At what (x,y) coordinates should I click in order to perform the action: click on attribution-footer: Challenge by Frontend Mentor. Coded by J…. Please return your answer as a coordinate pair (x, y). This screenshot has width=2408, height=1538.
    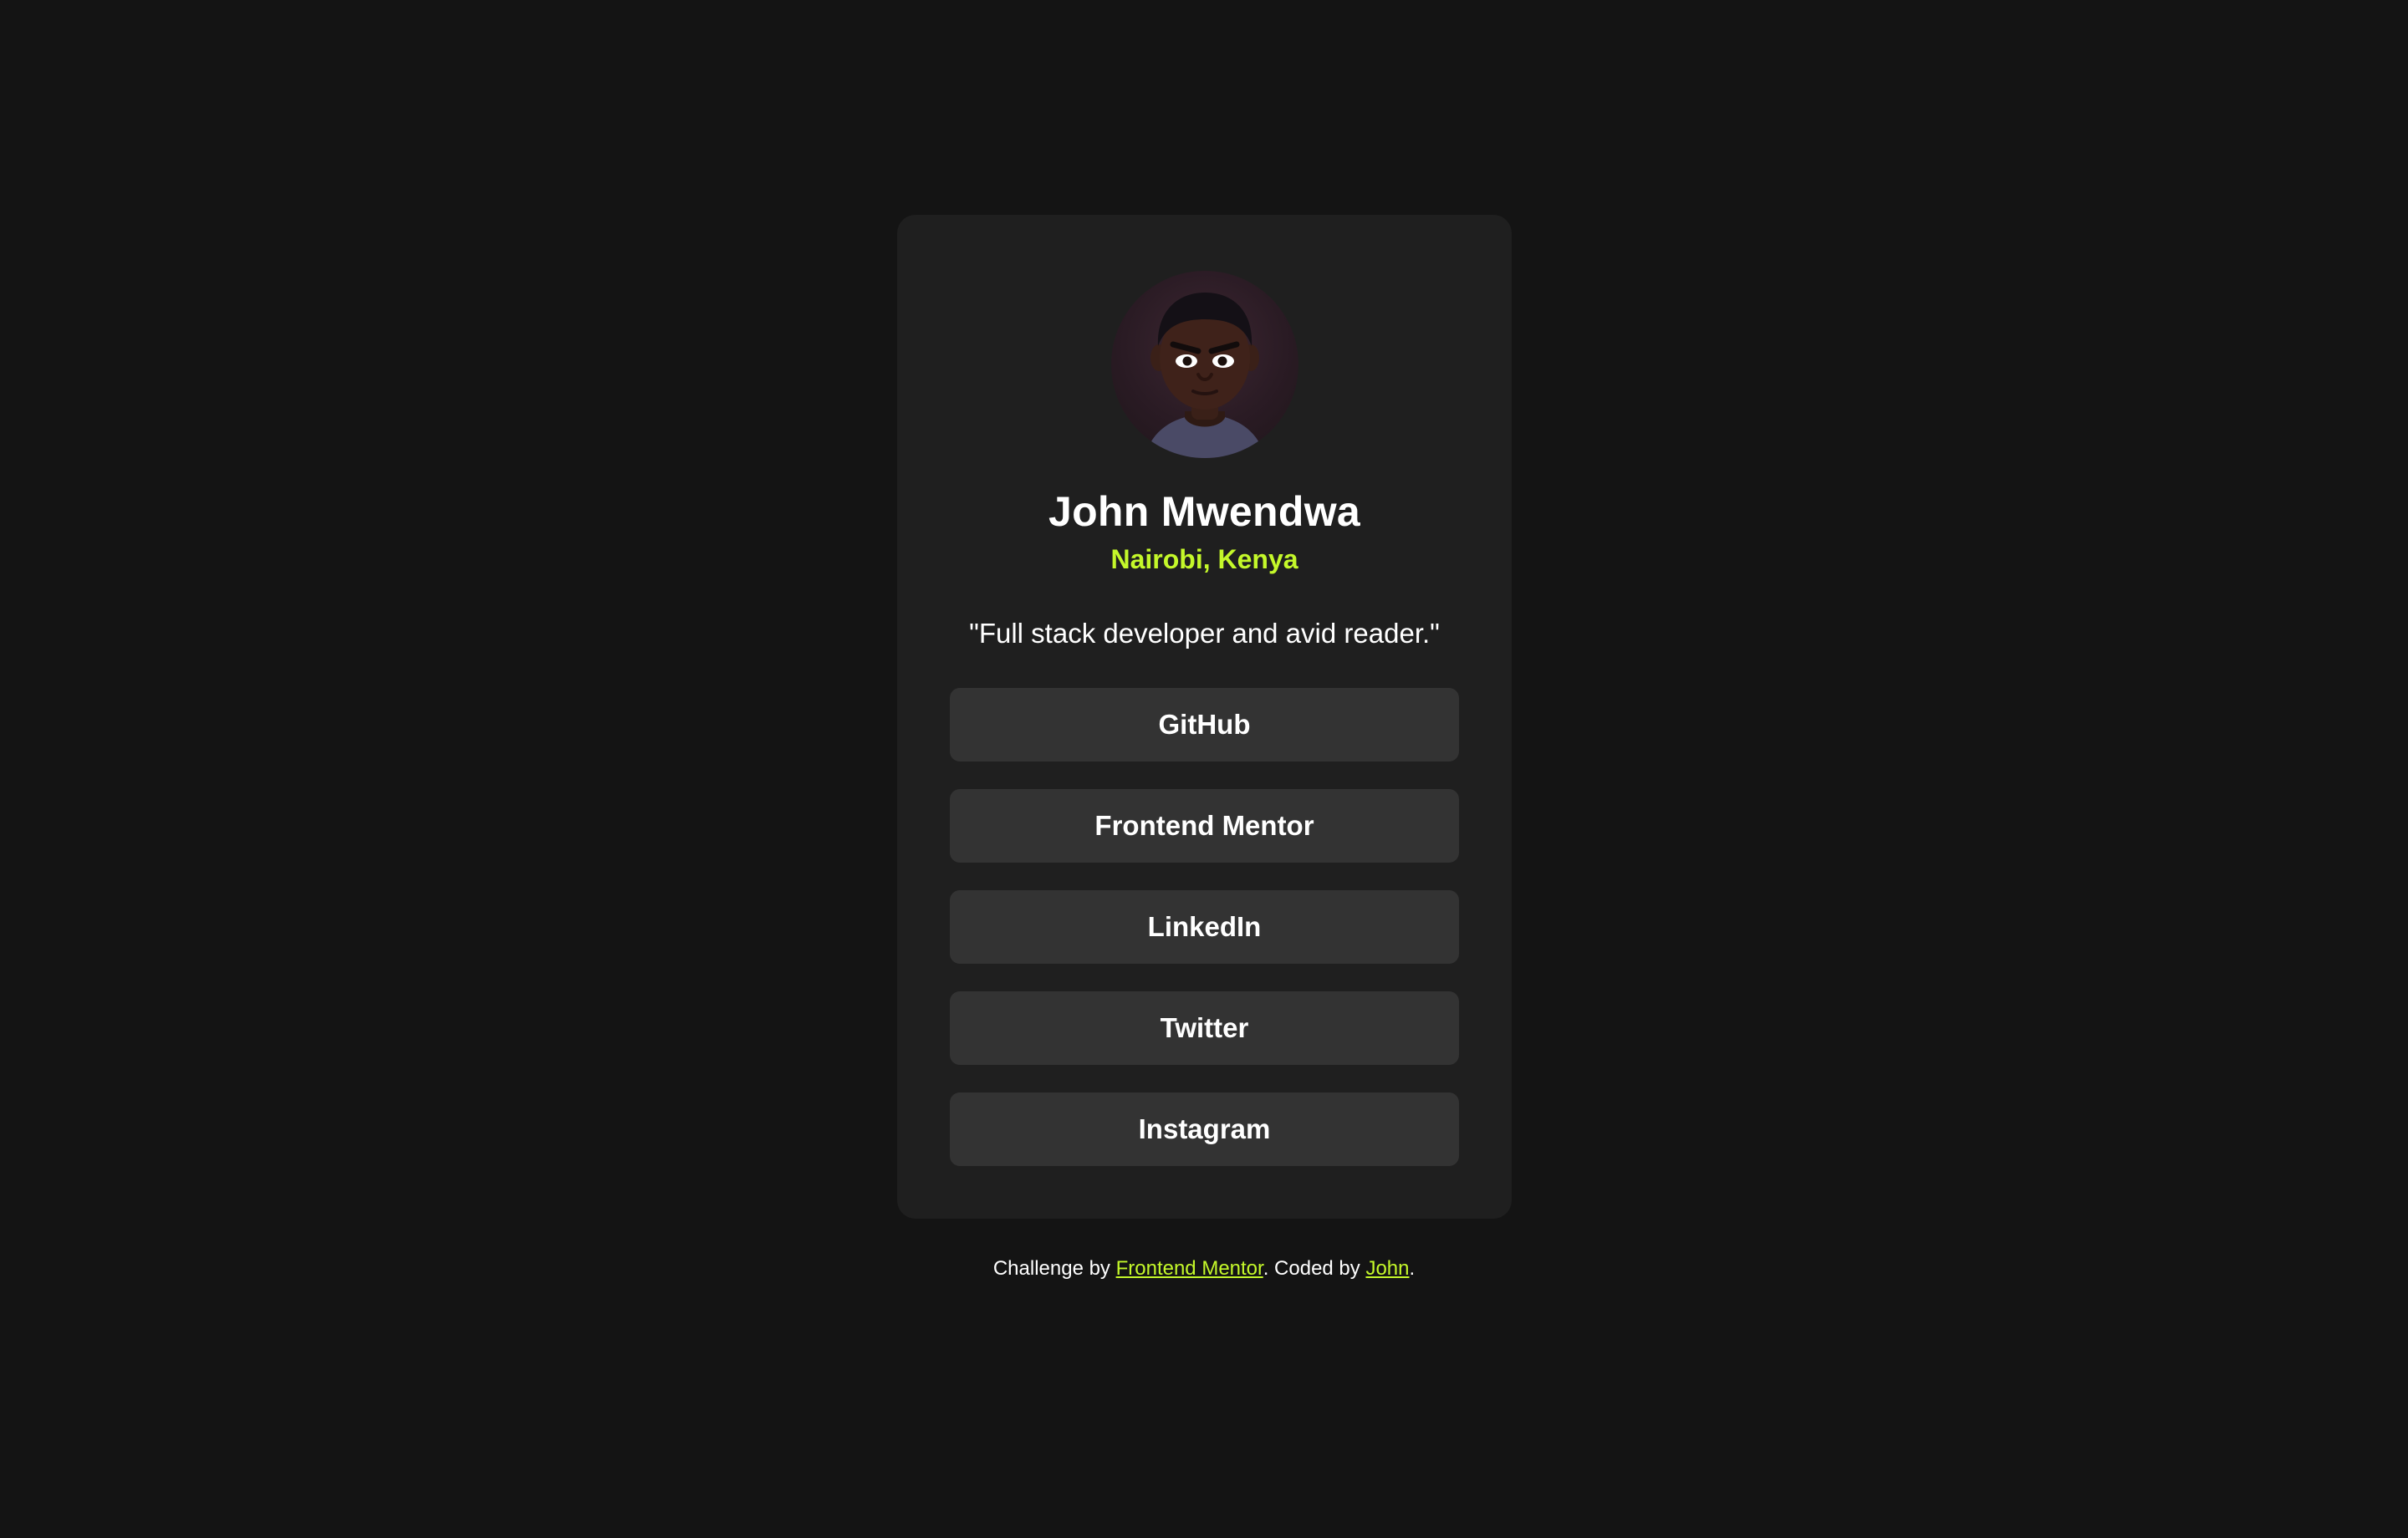
    Looking at the image, I should click on (1204, 1269).